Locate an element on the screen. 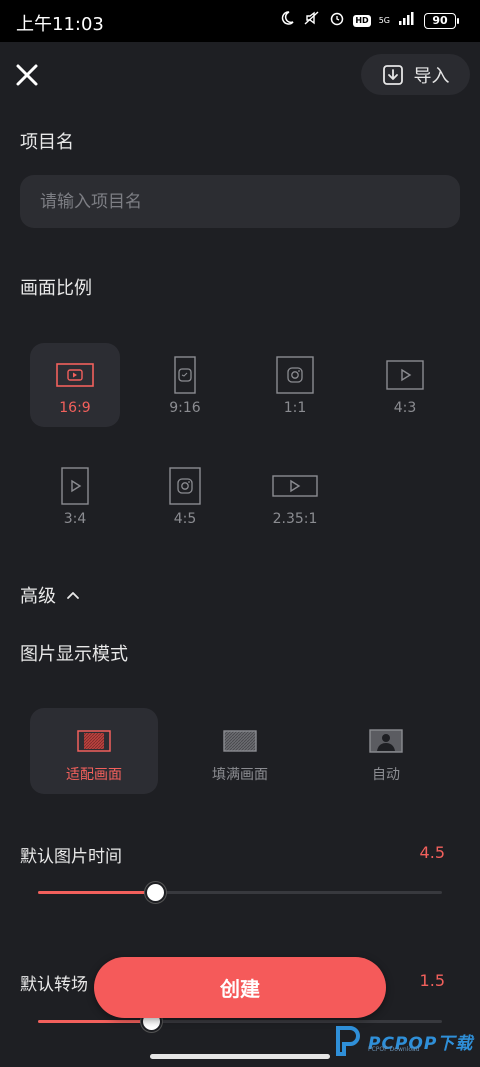  project-name-input is located at coordinates (240, 201).